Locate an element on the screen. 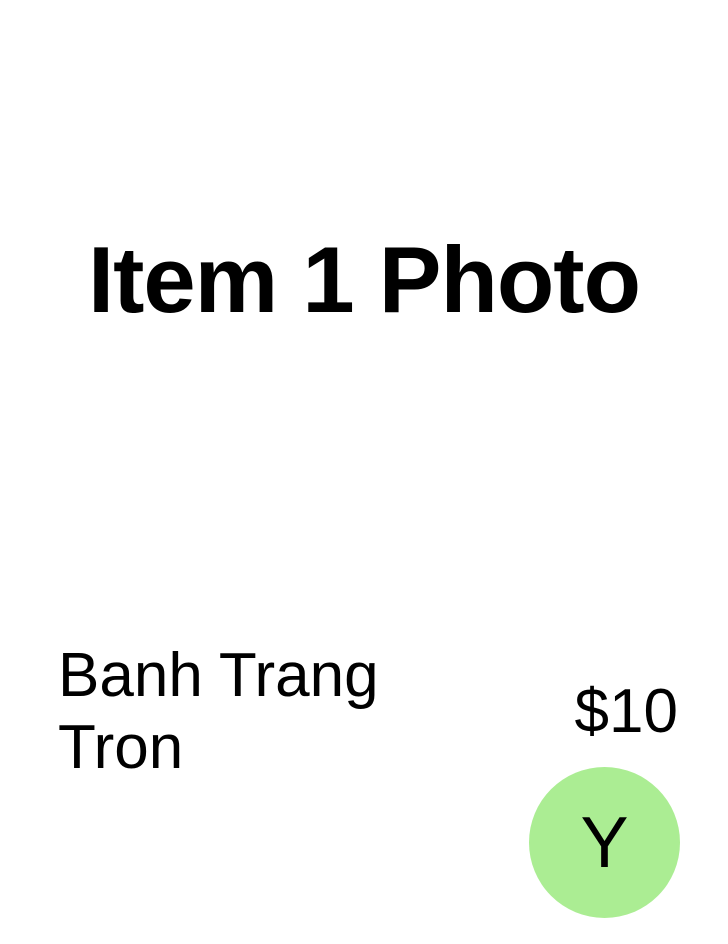 Image resolution: width=728 pixels, height=944 pixels. item-photo-label: Item 1 Photo is located at coordinates (364, 279).